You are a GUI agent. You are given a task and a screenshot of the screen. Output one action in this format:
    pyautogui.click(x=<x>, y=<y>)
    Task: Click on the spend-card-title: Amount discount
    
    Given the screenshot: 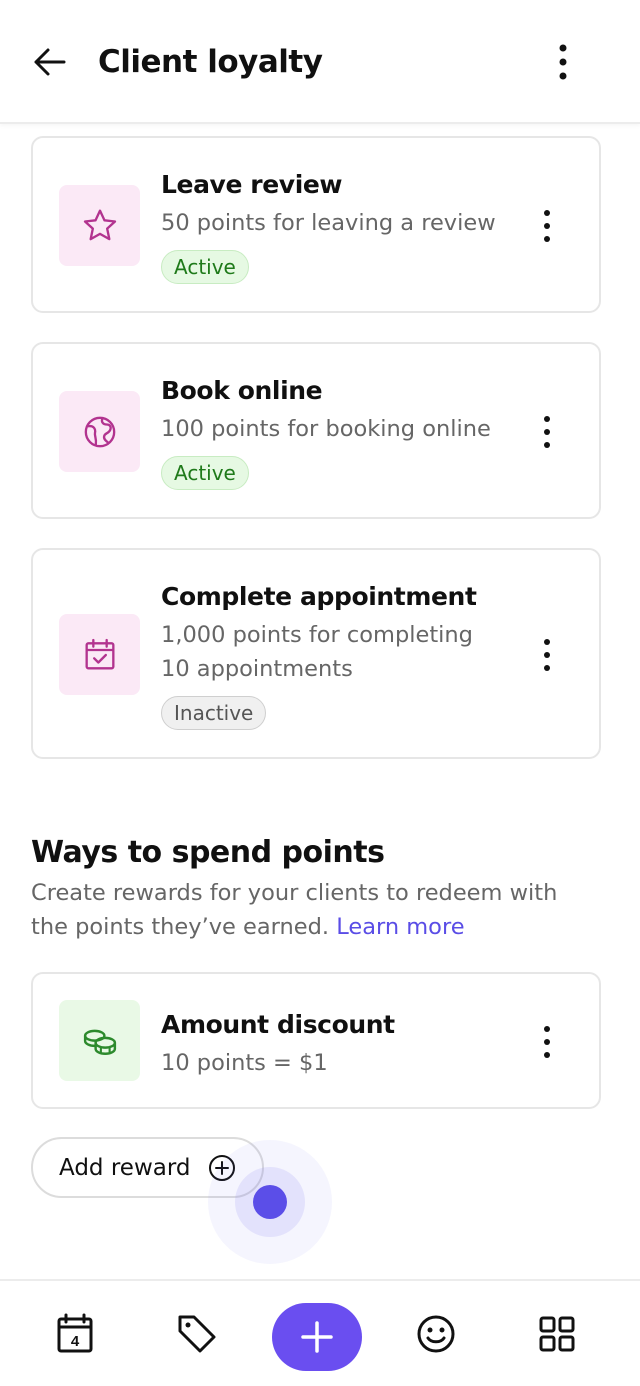 What is the action you would take?
    pyautogui.click(x=278, y=1024)
    